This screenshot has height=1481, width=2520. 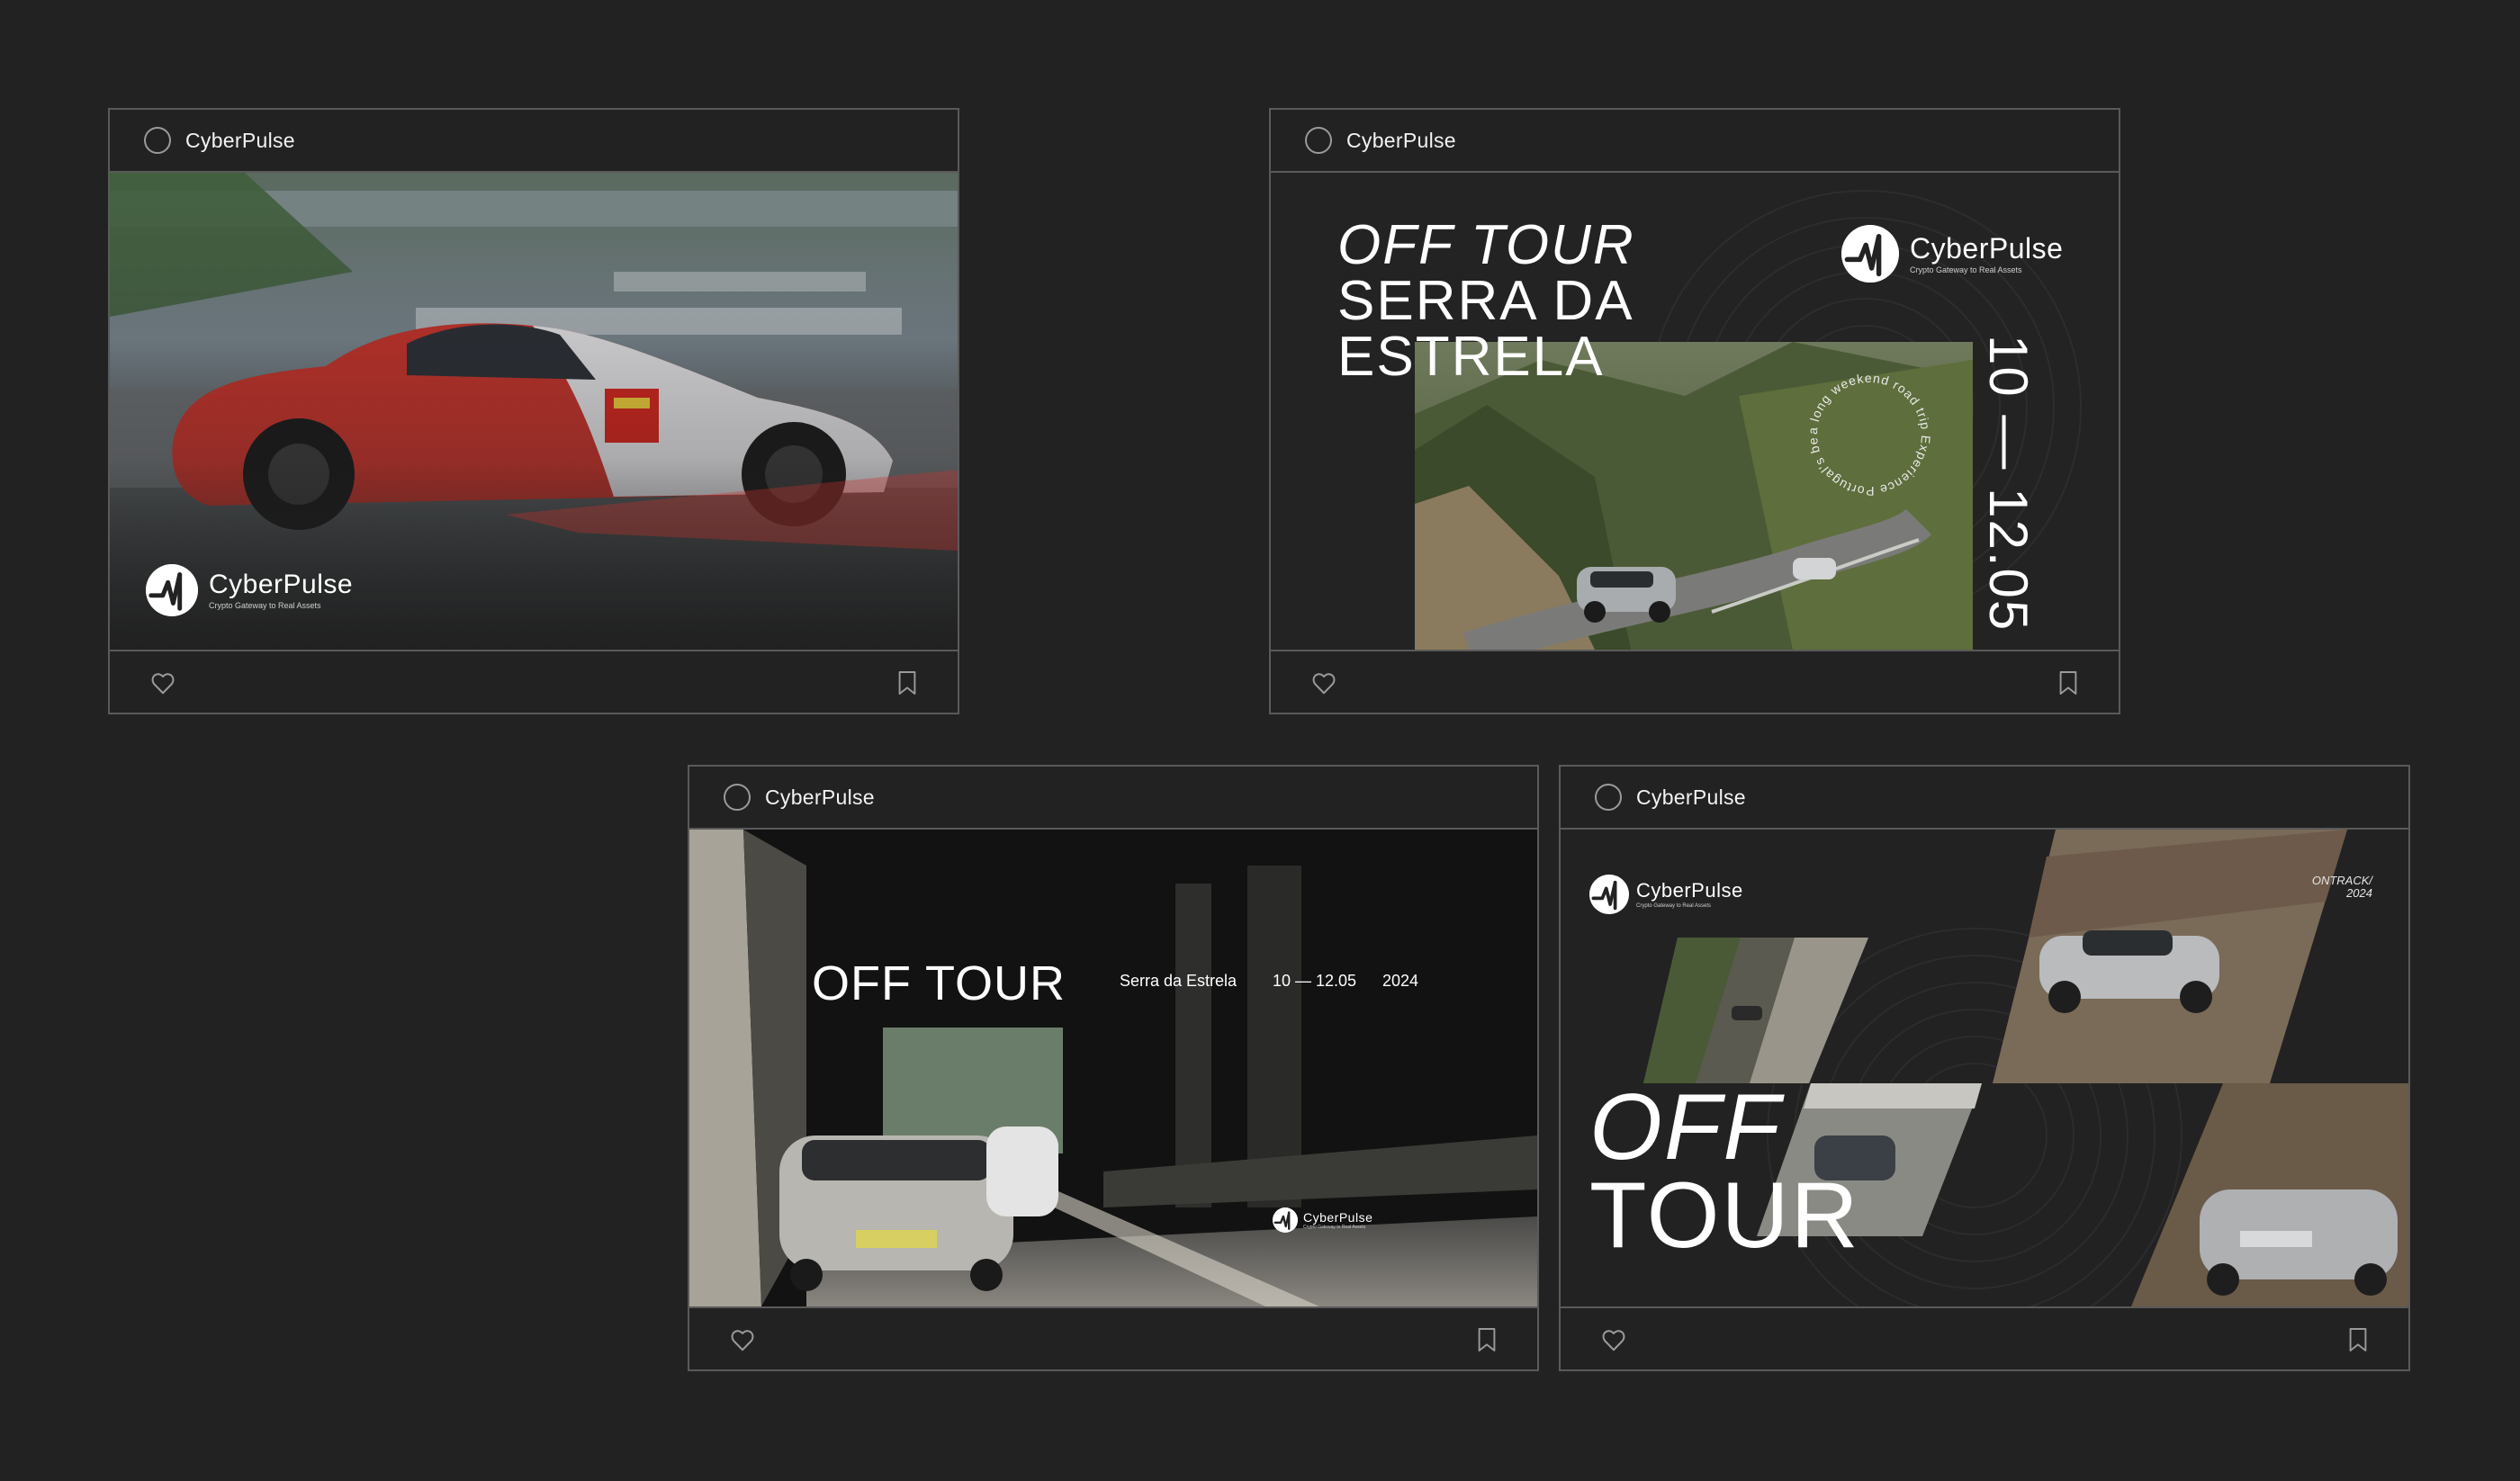 I want to click on tunnel-year: 2024, so click(x=1400, y=981).